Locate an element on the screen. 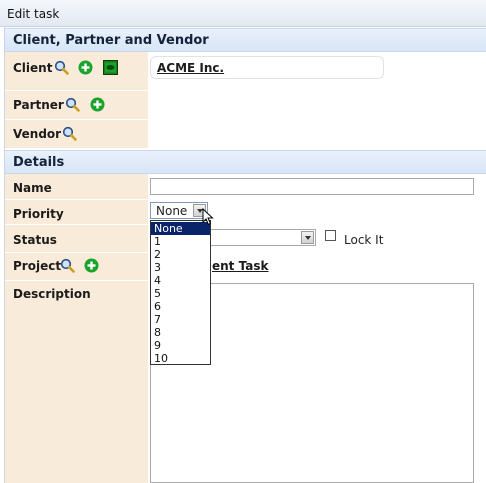  priority-option: 10 is located at coordinates (180, 358).